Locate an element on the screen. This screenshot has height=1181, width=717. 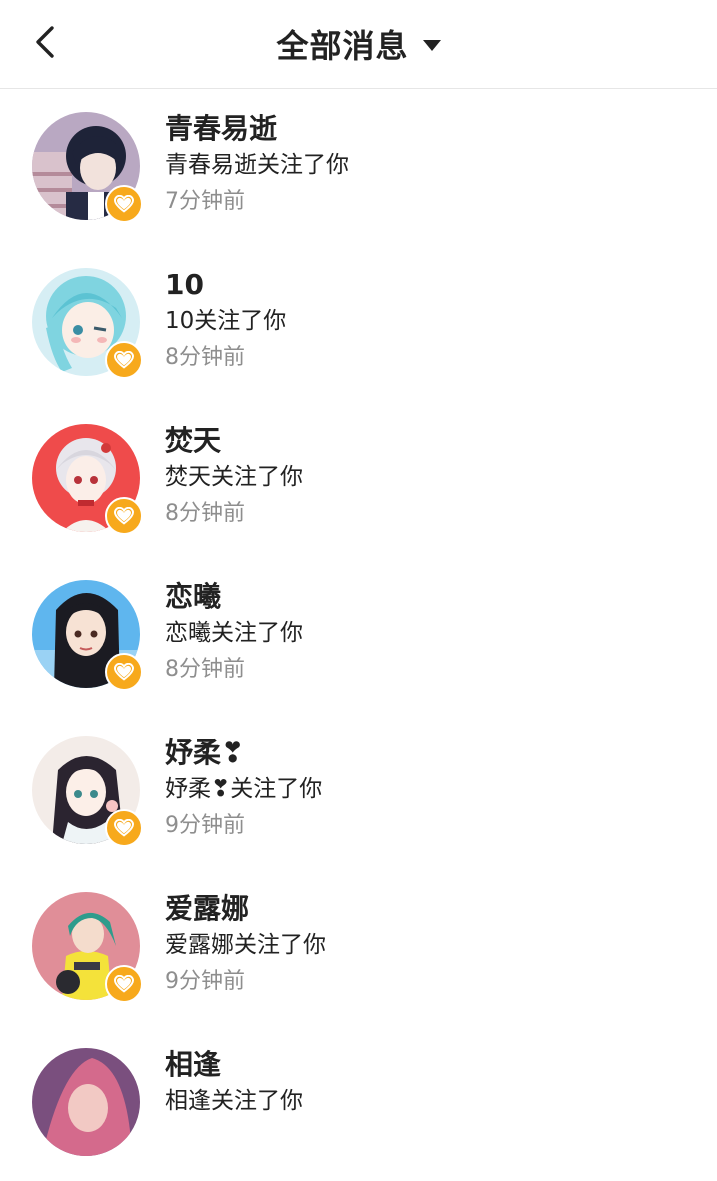
notification-message: 焚天关注了你 is located at coordinates (234, 477).